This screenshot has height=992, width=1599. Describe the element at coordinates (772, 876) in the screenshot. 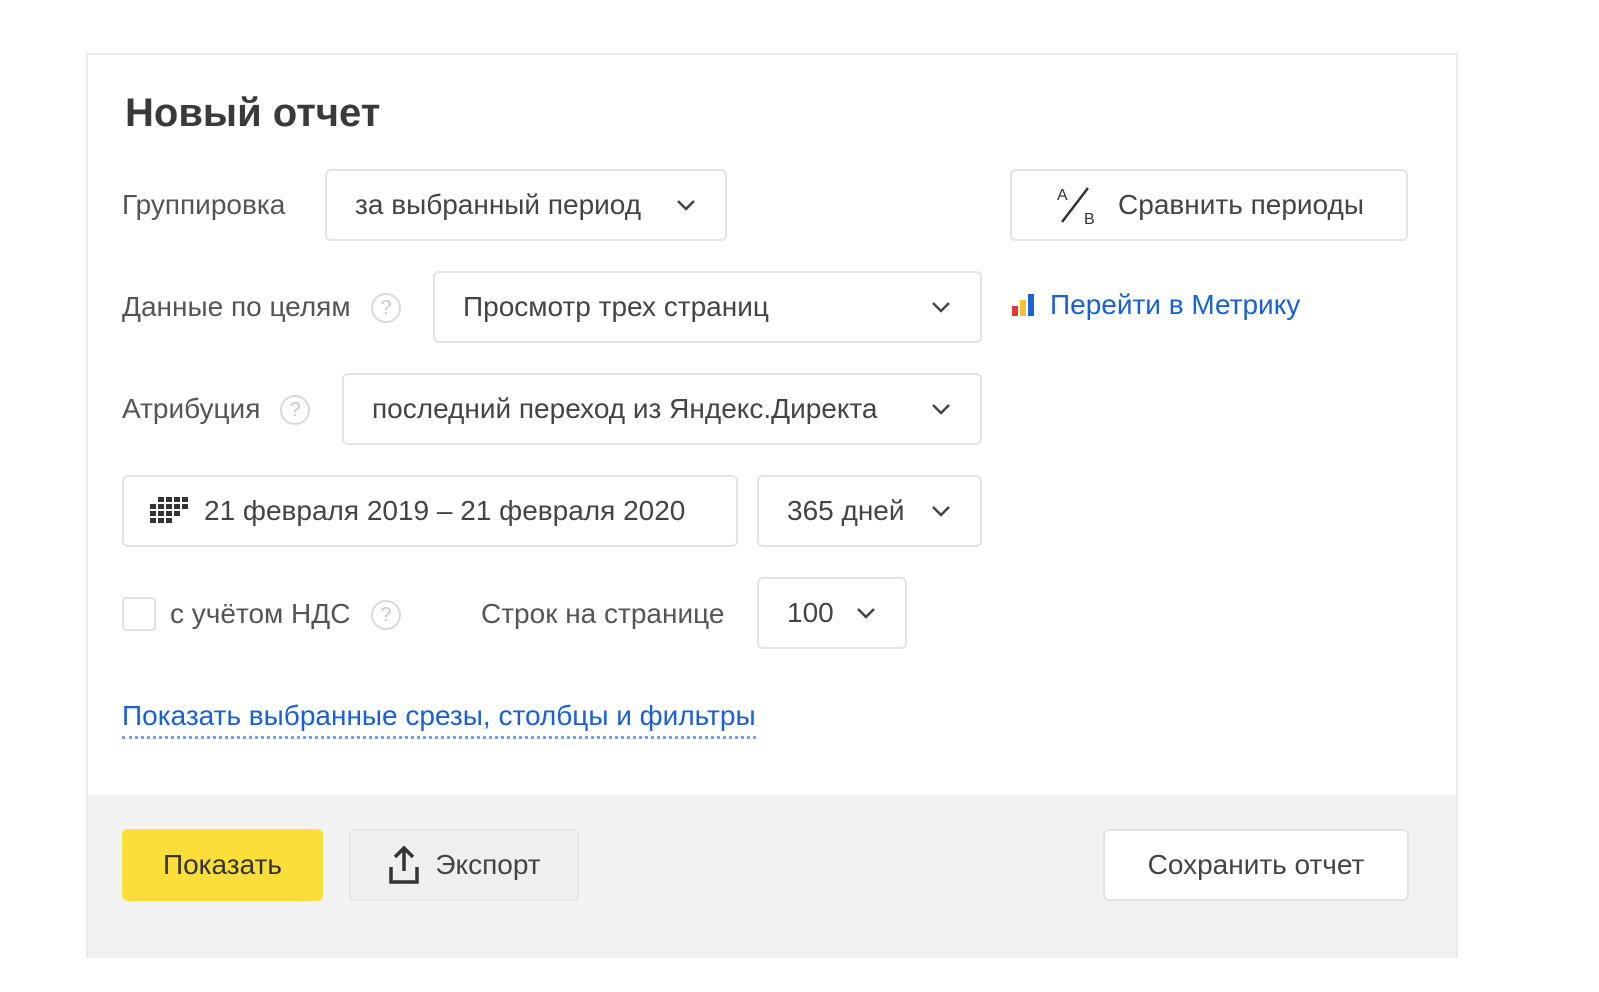

I see `footer-bar: Показать Экспорт Сохранить отчет` at that location.